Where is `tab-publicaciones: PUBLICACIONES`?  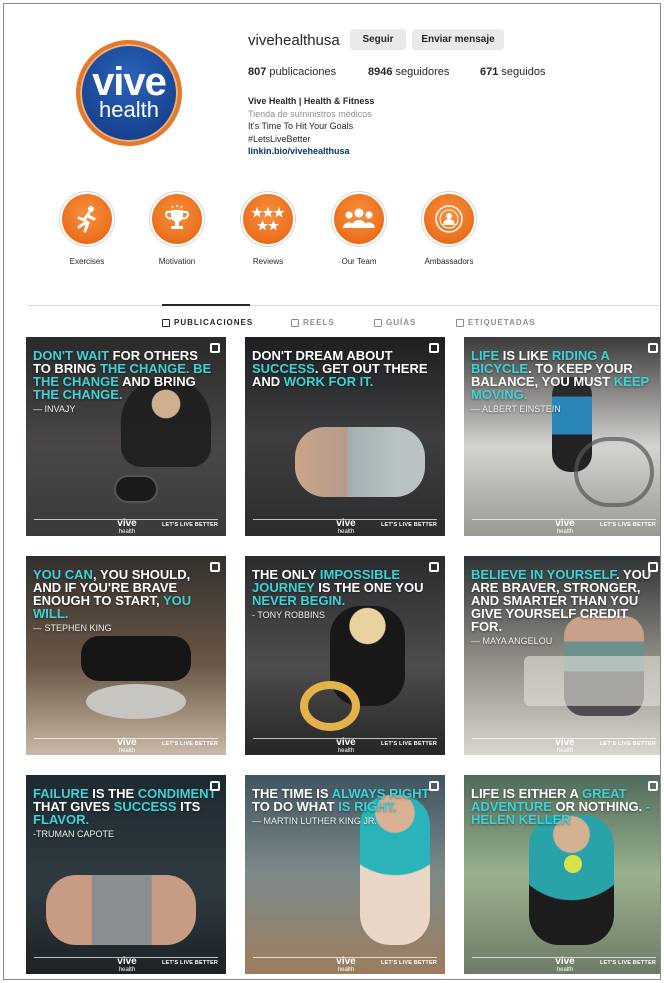 tab-publicaciones: PUBLICACIONES is located at coordinates (207, 322).